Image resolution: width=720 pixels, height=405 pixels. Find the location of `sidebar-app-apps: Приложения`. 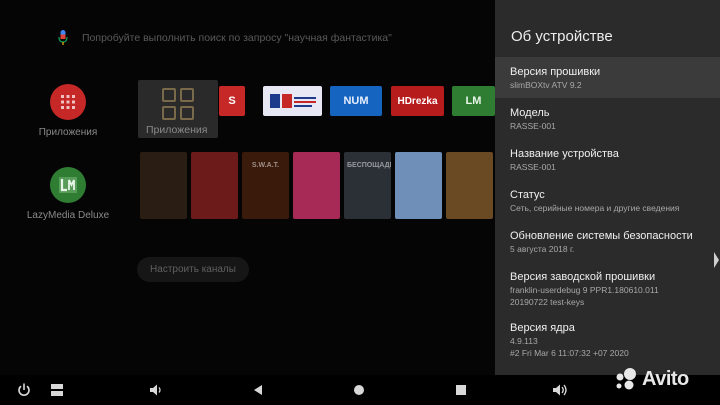

sidebar-app-apps: Приложения is located at coordinates (68, 111).